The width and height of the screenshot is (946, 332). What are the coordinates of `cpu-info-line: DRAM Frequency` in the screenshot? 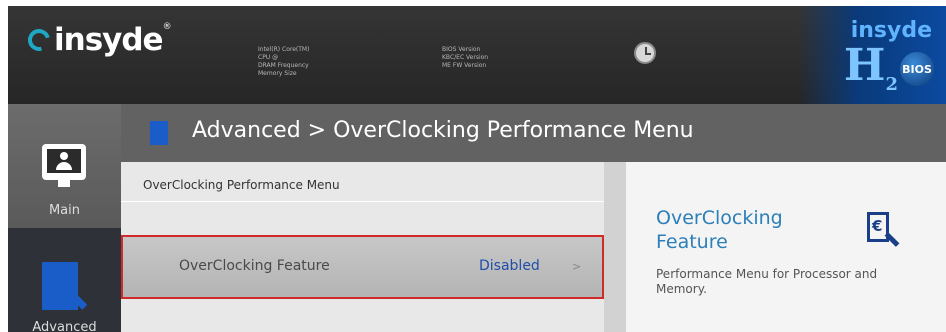 It's located at (283, 65).